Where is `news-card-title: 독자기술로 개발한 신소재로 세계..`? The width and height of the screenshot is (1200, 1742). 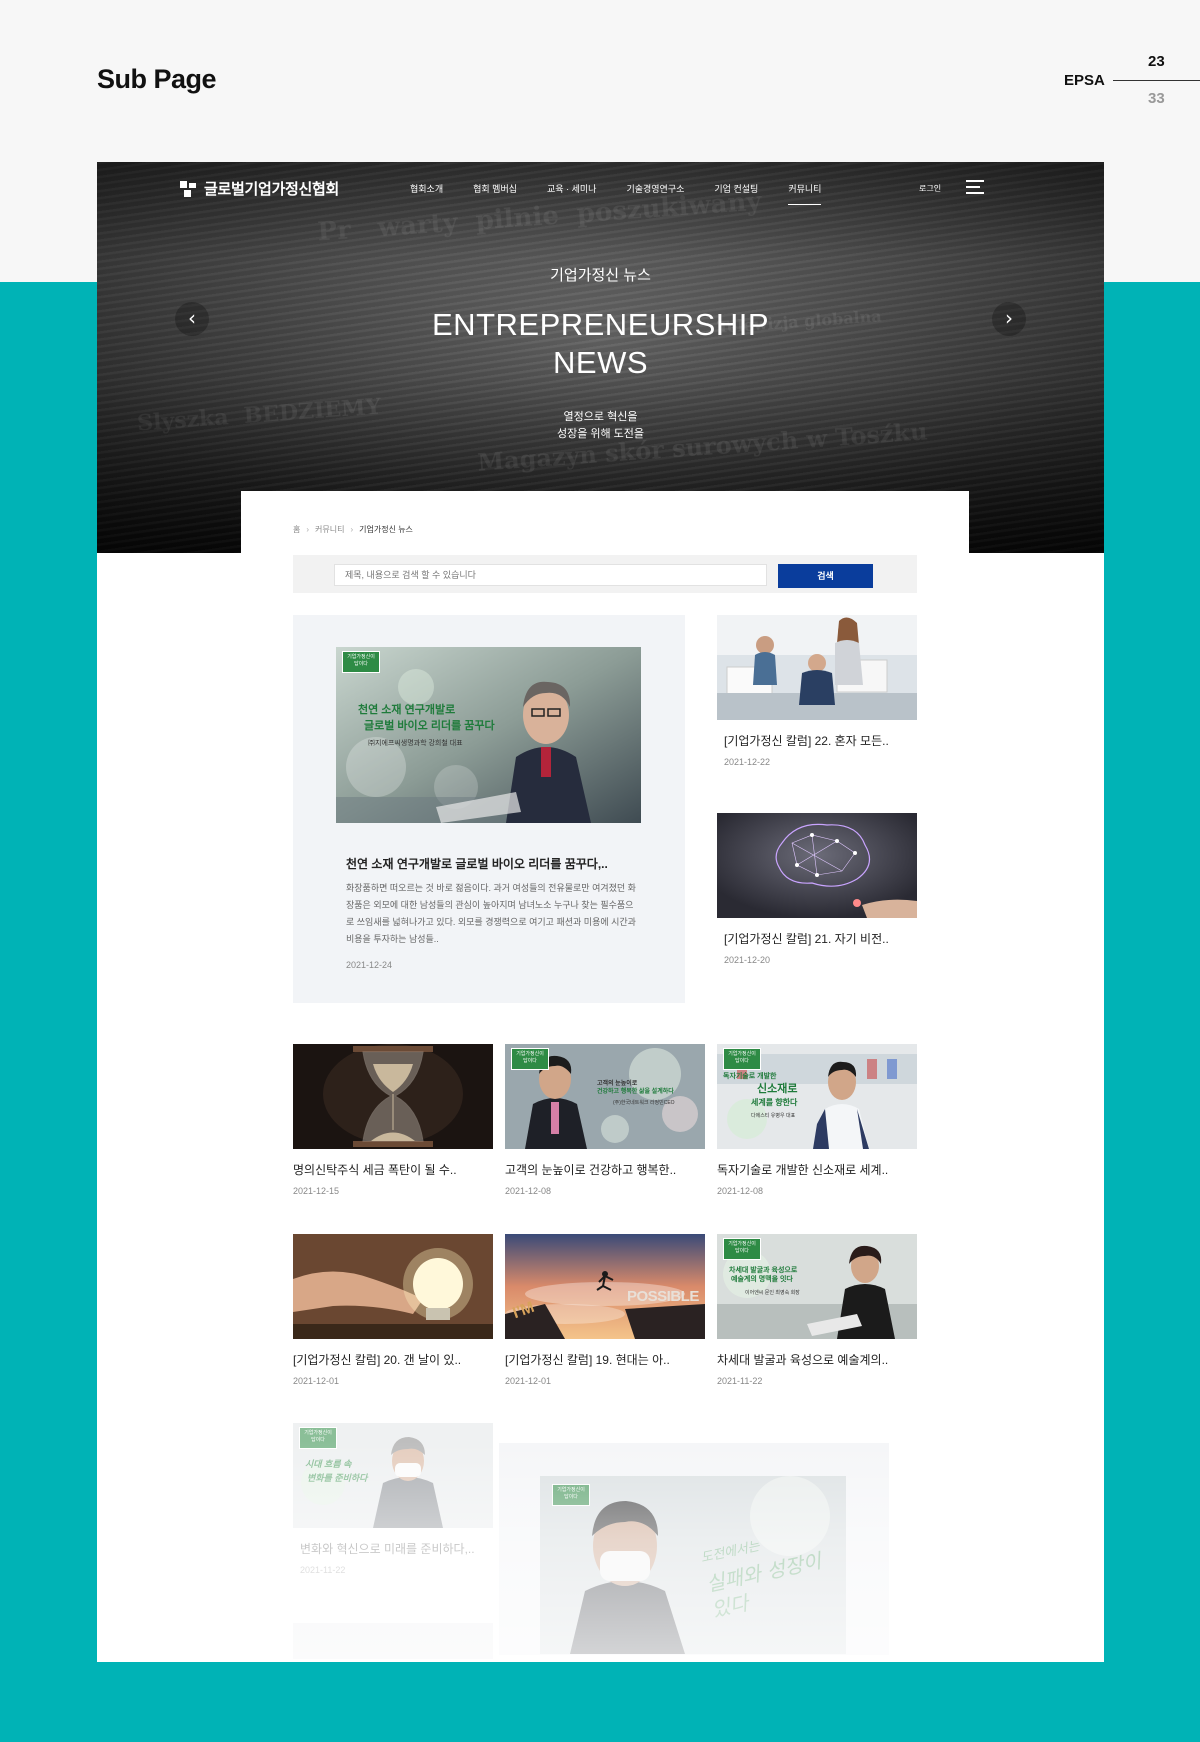
news-card-title: 독자기술로 개발한 신소재로 세계.. is located at coordinates (817, 1169).